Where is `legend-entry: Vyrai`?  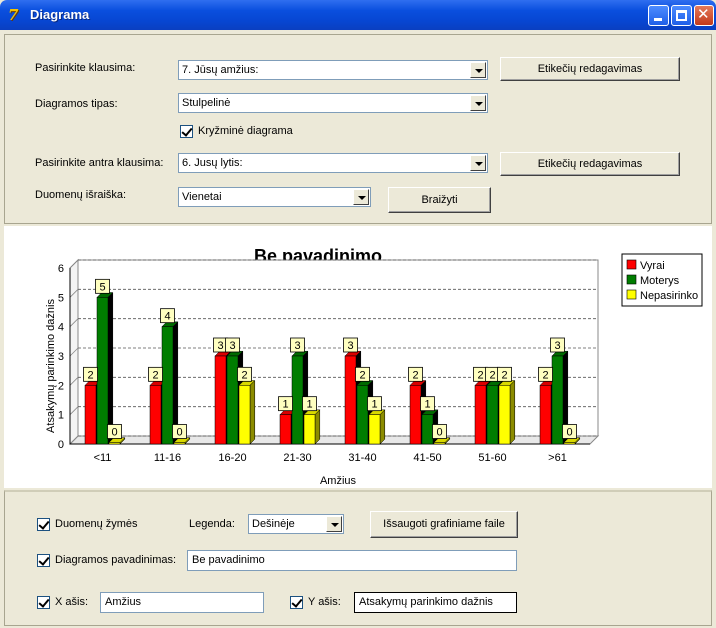 legend-entry: Vyrai is located at coordinates (652, 266).